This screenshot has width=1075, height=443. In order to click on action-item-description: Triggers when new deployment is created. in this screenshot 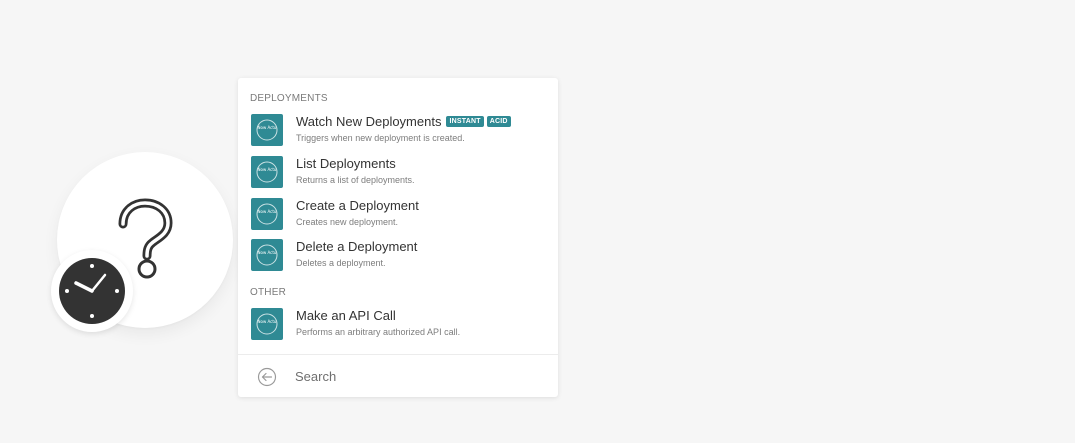, I will do `click(380, 138)`.